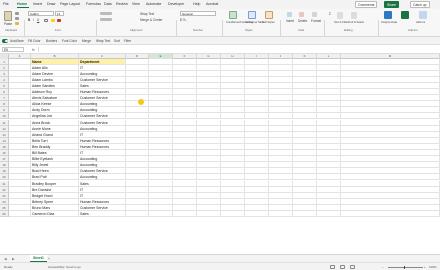 This screenshot has width=440, height=270. I want to click on catch-up-button: Catch up, so click(420, 4).